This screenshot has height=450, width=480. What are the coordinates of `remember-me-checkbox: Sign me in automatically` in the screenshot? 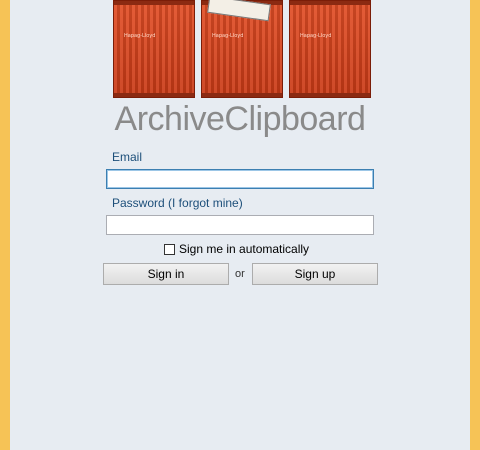 It's located at (236, 249).